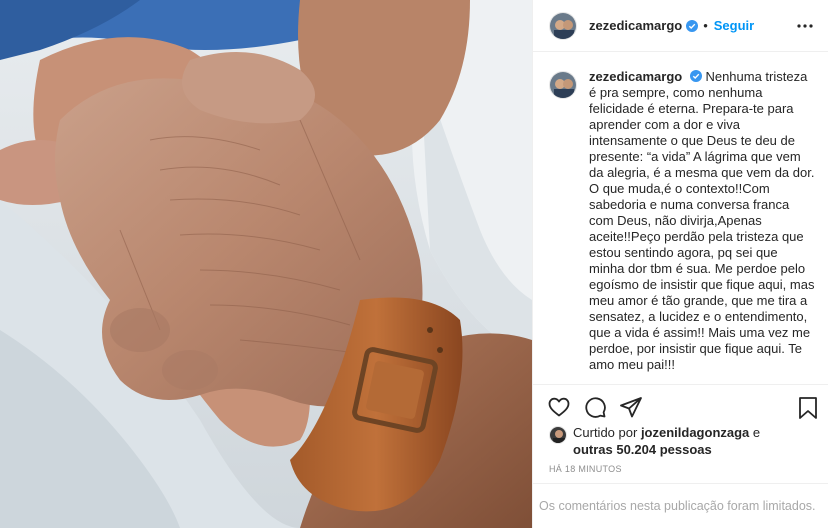  Describe the element at coordinates (805, 26) in the screenshot. I see `more-options-icon` at that location.